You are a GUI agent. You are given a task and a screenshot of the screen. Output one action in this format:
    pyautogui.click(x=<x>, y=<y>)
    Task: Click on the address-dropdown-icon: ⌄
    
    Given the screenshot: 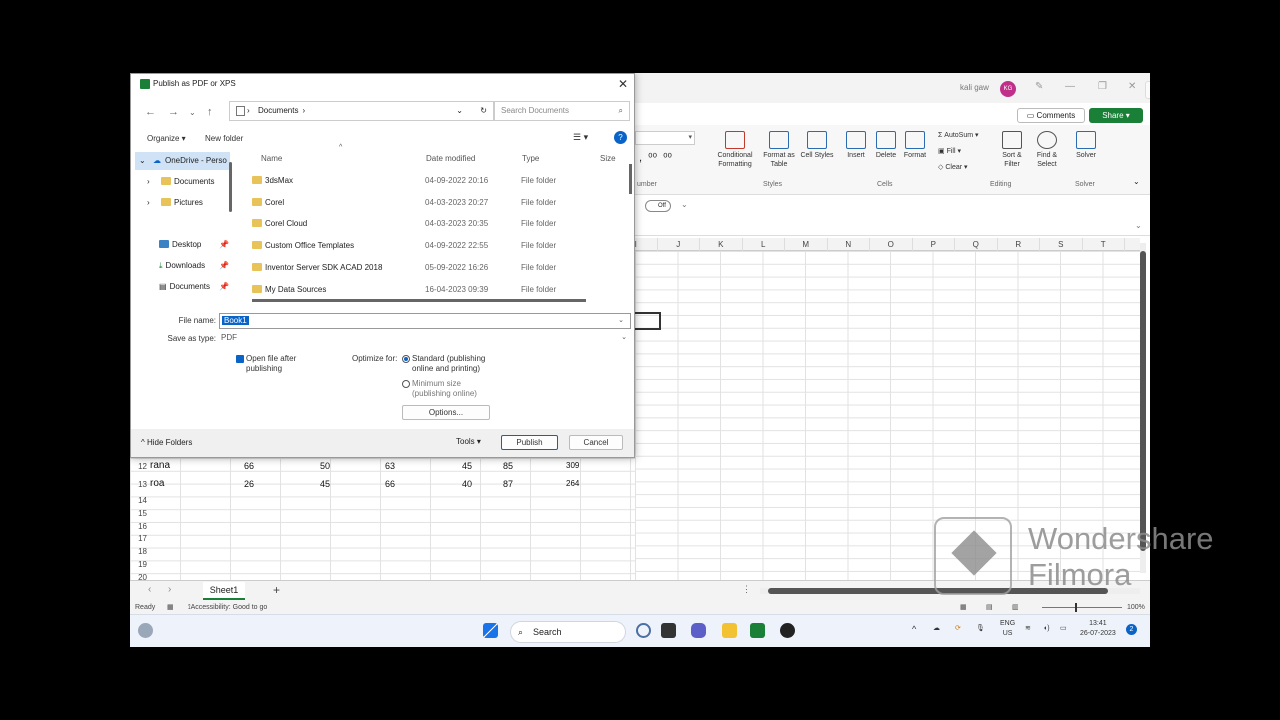 What is the action you would take?
    pyautogui.click(x=459, y=111)
    